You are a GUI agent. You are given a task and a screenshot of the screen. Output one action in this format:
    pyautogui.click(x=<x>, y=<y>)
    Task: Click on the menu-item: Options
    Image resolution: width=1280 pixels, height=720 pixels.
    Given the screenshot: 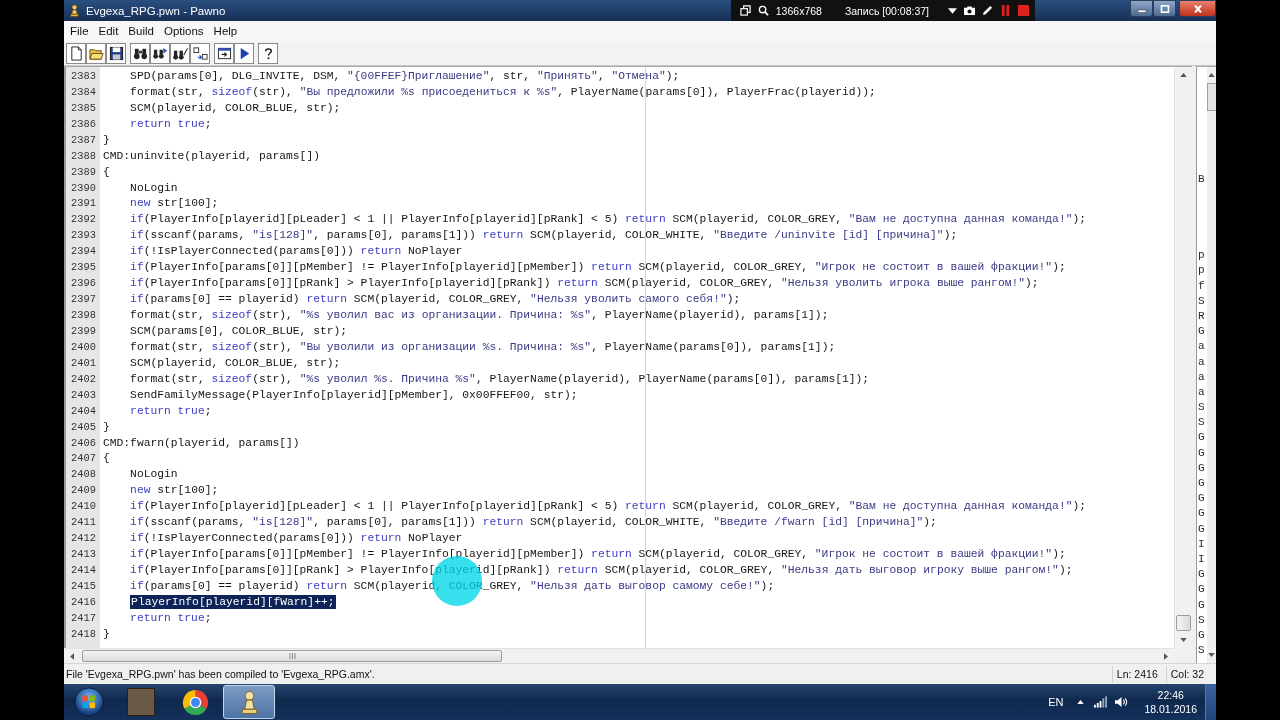 What is the action you would take?
    pyautogui.click(x=183, y=31)
    